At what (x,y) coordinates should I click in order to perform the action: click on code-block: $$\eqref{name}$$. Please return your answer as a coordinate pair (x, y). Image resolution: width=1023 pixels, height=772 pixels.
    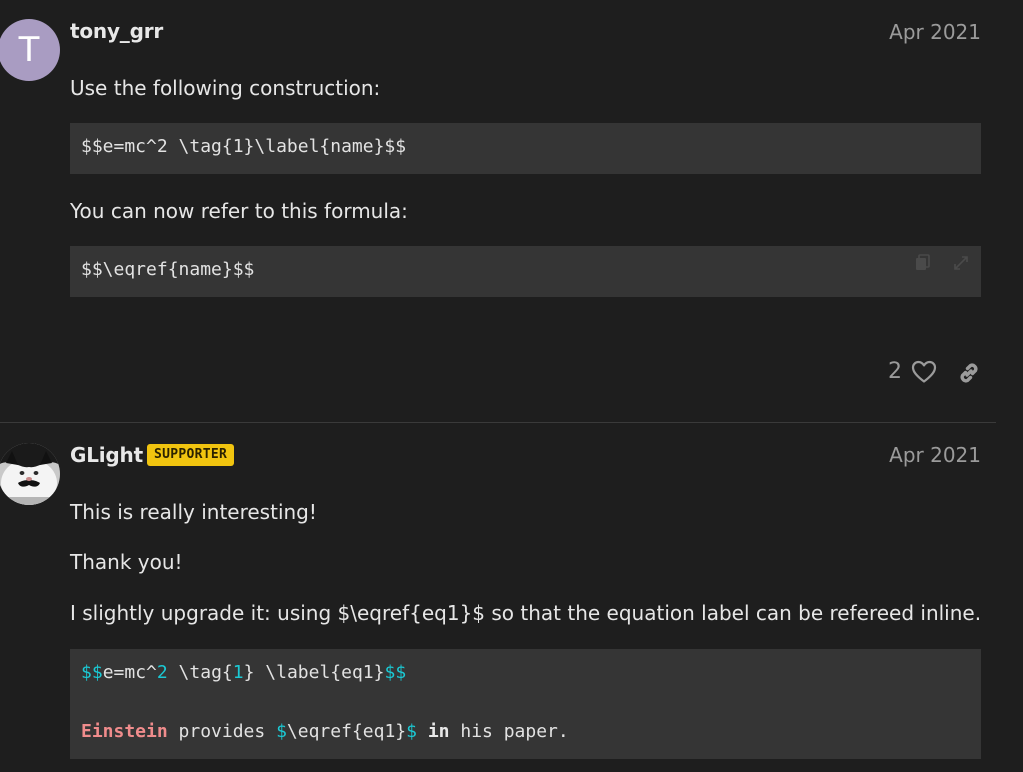
    Looking at the image, I should click on (525, 271).